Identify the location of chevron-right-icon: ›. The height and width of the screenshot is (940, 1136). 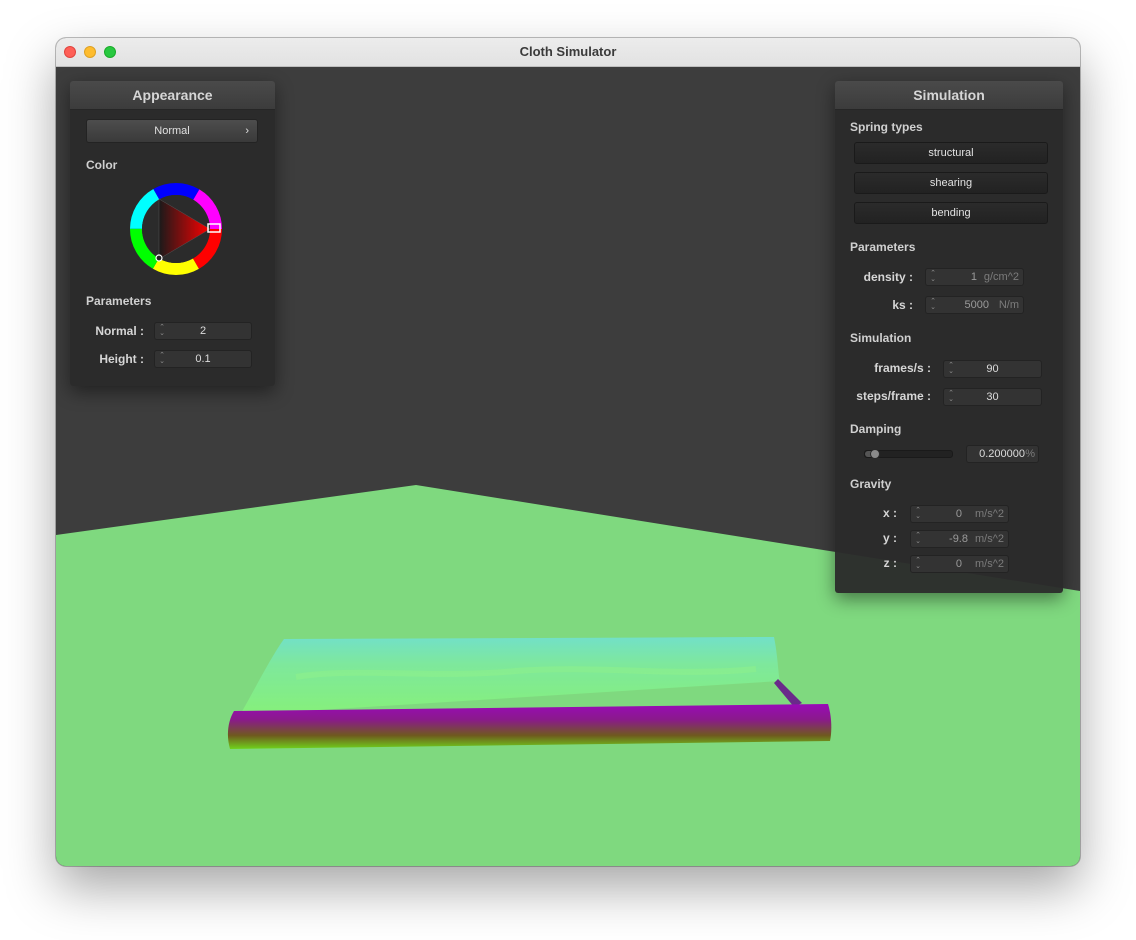
(247, 131).